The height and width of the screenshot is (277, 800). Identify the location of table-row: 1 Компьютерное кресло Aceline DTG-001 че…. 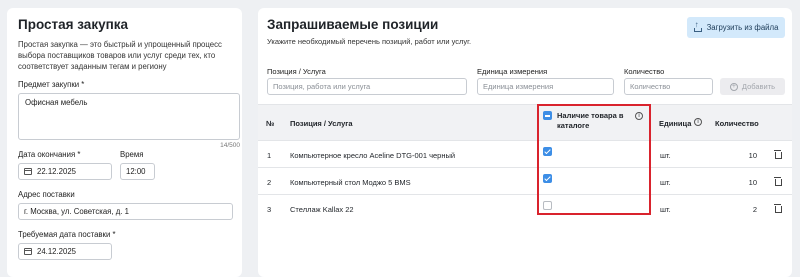
(525, 153).